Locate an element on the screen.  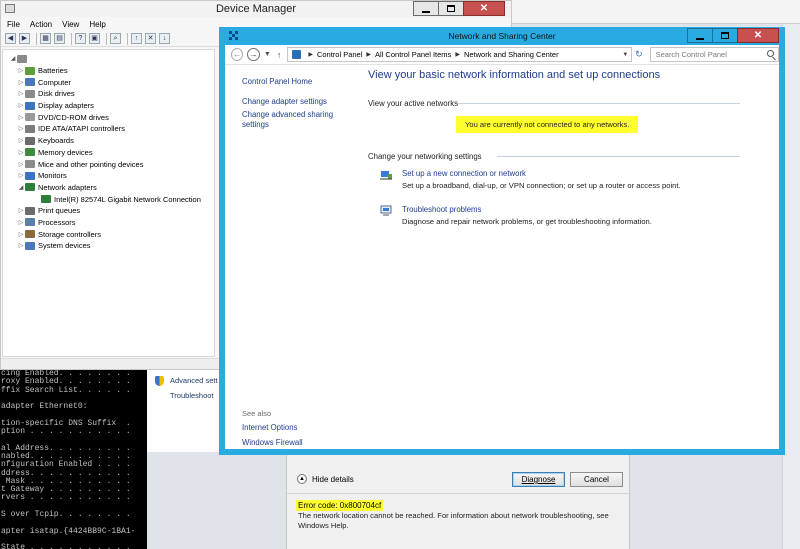
cancel-button: Cancel is located at coordinates (596, 479).